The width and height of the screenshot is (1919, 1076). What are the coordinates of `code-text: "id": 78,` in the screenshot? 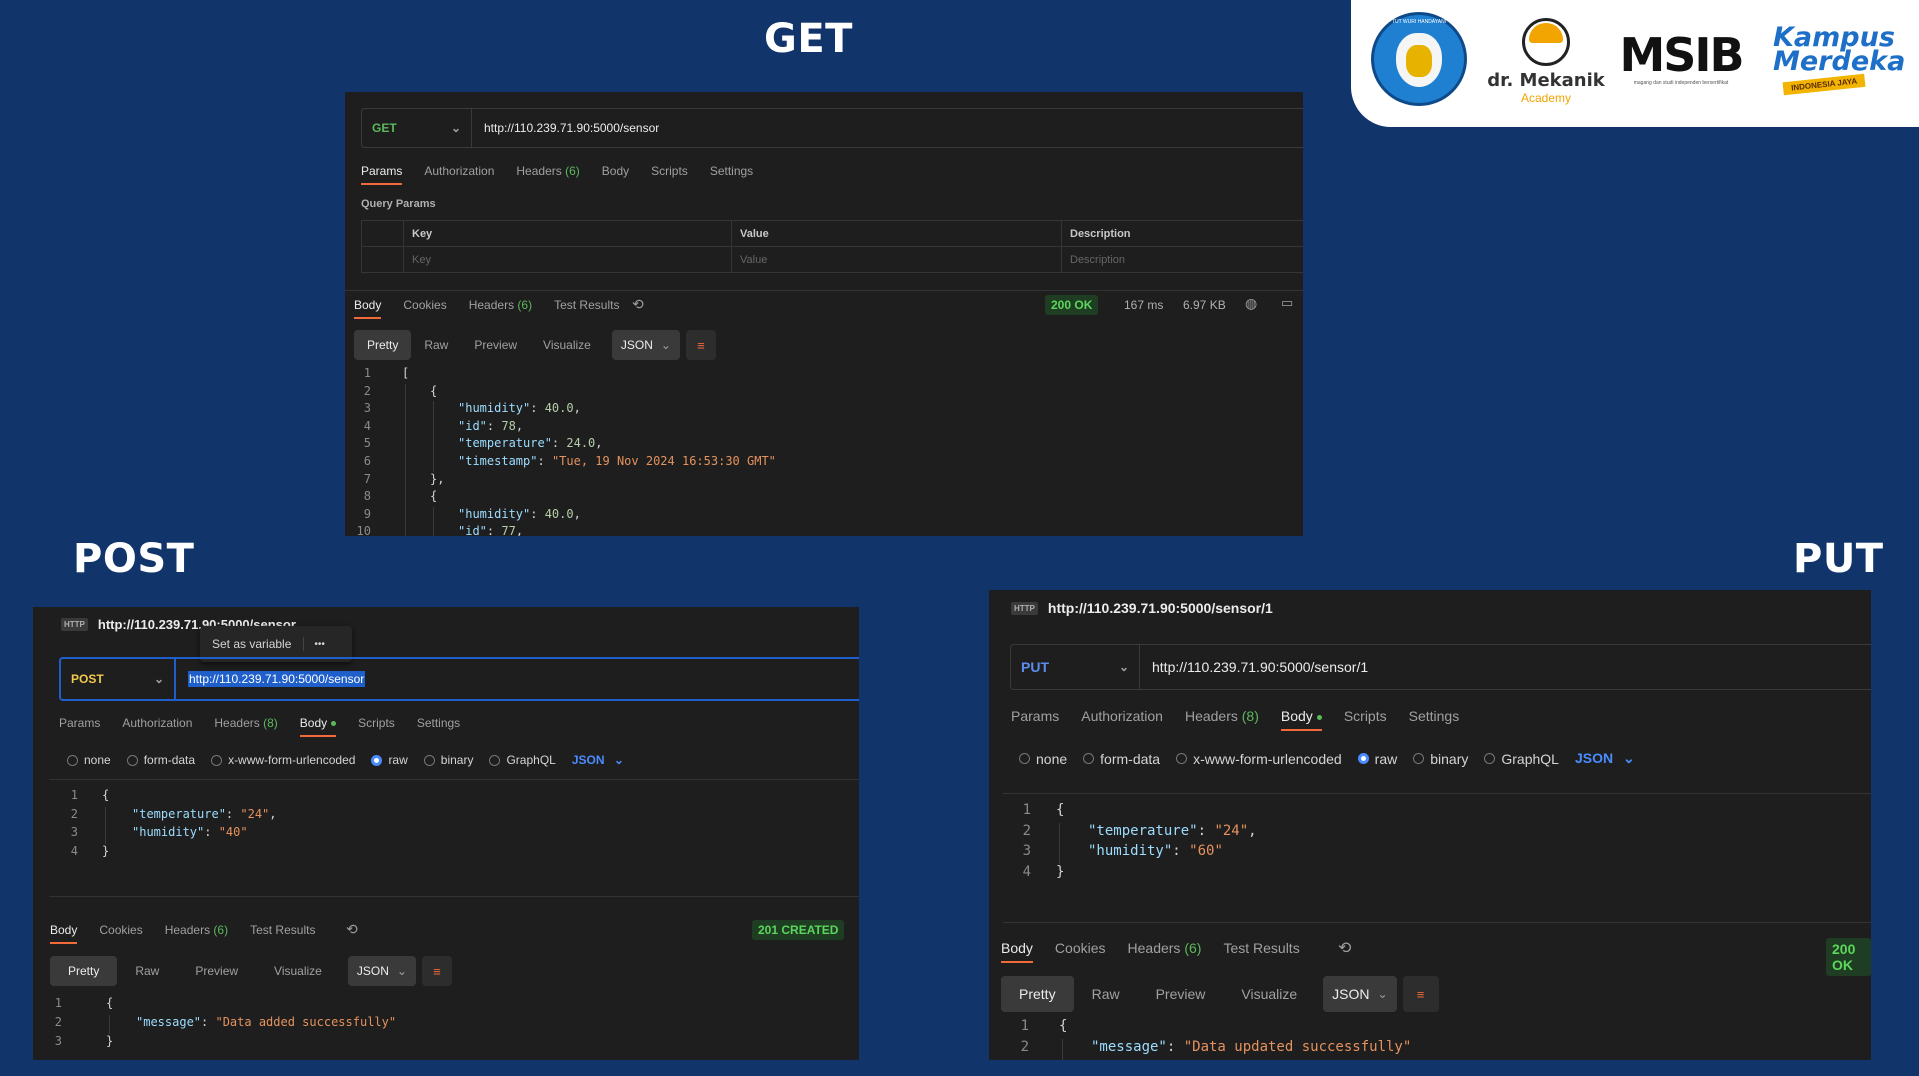 It's located at (490, 426).